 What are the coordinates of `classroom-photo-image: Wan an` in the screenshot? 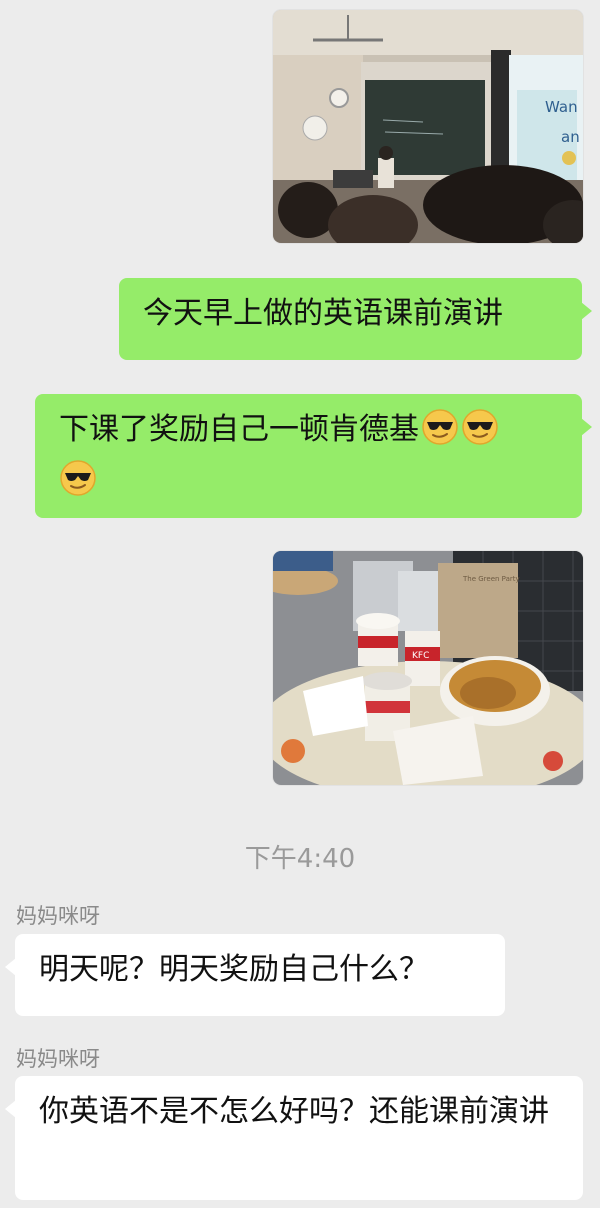 It's located at (428, 126).